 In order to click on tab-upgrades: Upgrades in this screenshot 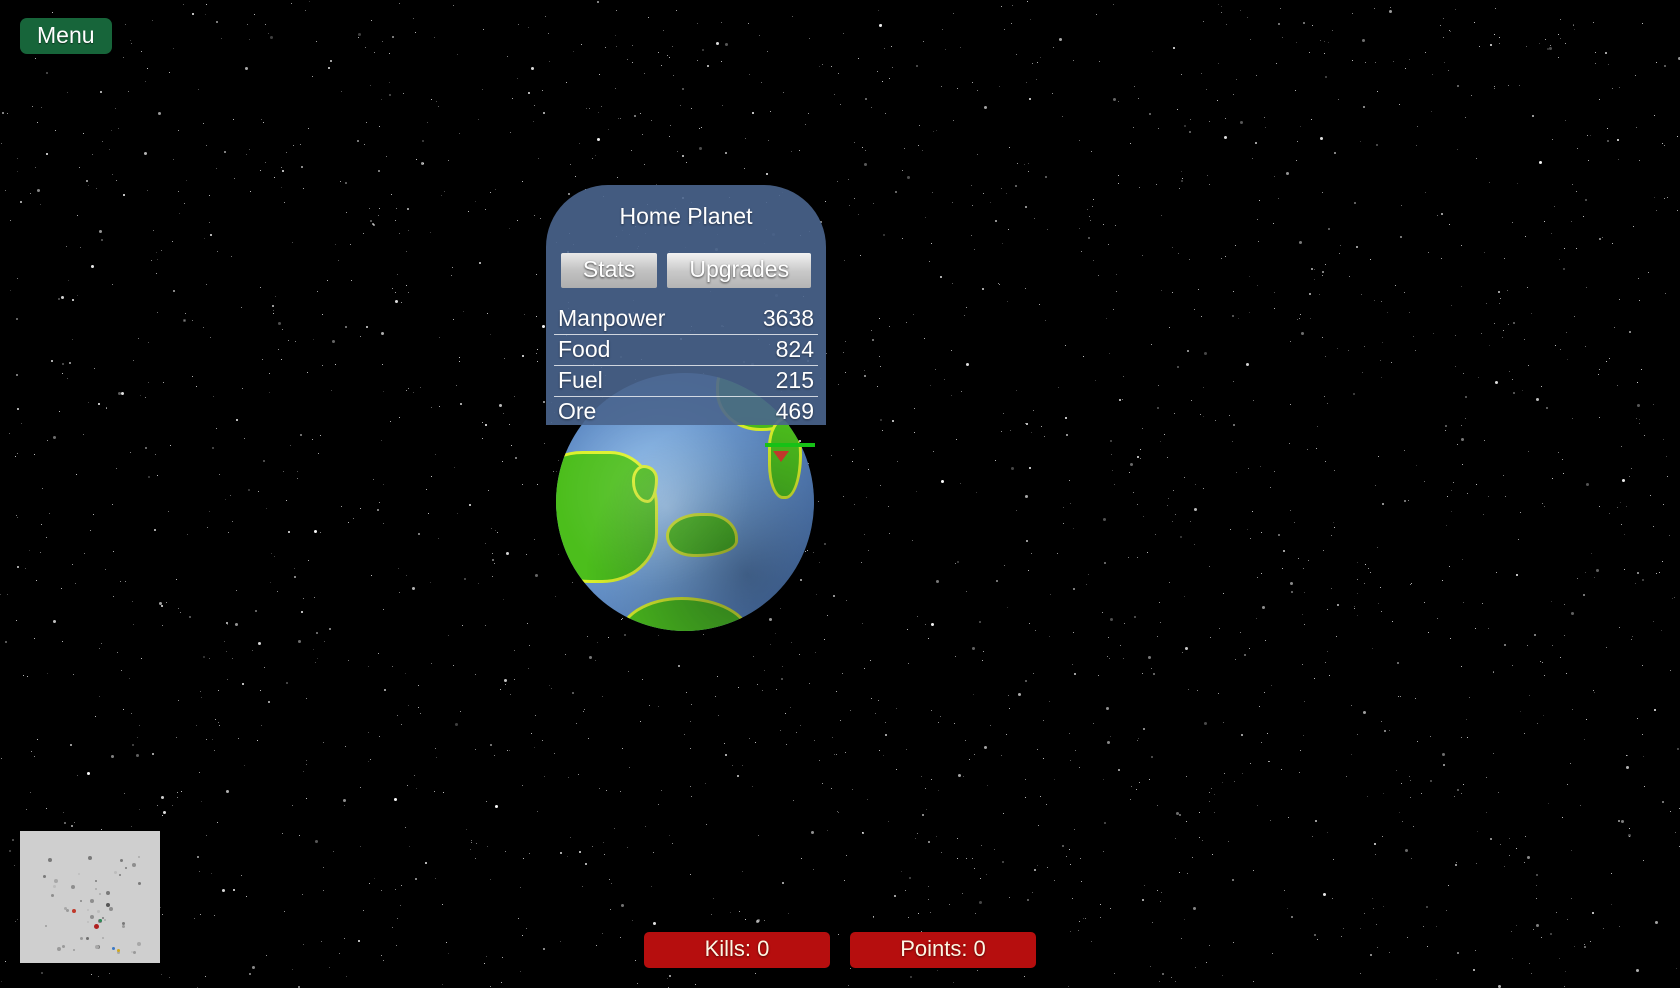, I will do `click(739, 270)`.